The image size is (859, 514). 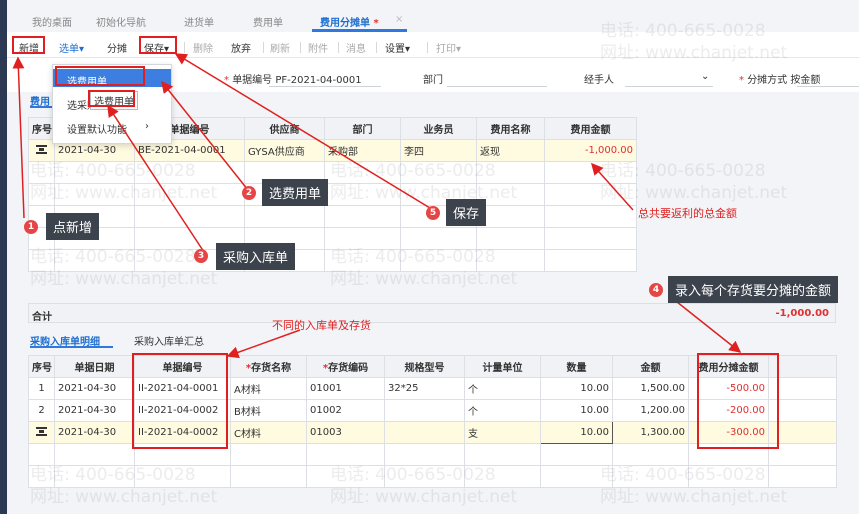 What do you see at coordinates (31, 227) in the screenshot?
I see `step-badge-1: 1` at bounding box center [31, 227].